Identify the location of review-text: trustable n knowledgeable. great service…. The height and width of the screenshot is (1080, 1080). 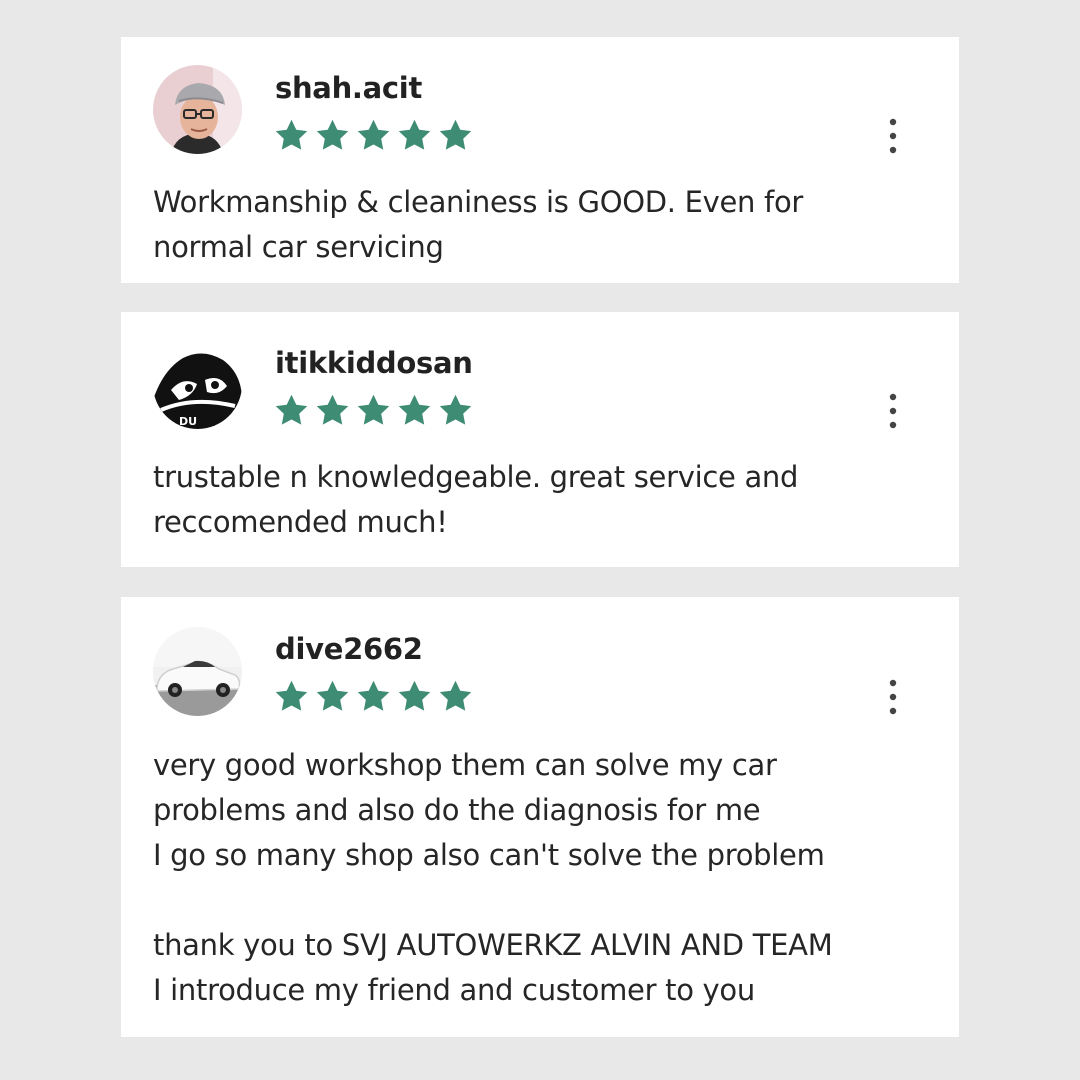
(476, 499).